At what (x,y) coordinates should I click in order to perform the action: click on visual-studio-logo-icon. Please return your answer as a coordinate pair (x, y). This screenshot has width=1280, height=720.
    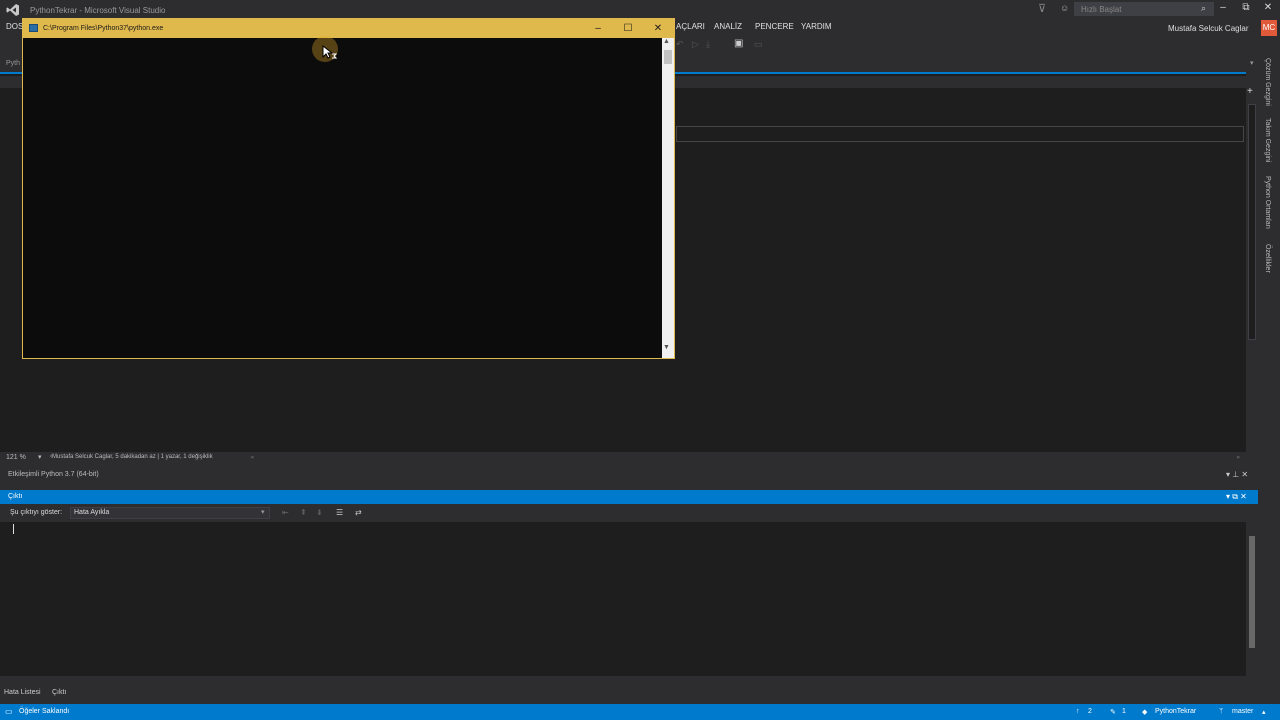
    Looking at the image, I should click on (14, 10).